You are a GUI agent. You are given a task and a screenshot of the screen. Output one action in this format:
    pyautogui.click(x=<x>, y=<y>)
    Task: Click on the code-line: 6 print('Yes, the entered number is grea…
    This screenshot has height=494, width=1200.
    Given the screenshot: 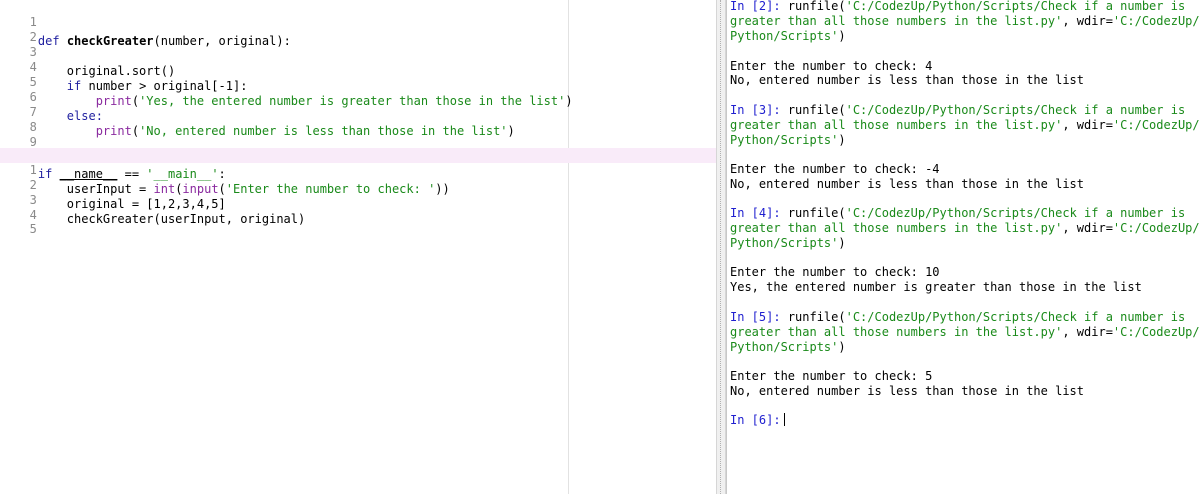 What is the action you would take?
    pyautogui.click(x=358, y=91)
    